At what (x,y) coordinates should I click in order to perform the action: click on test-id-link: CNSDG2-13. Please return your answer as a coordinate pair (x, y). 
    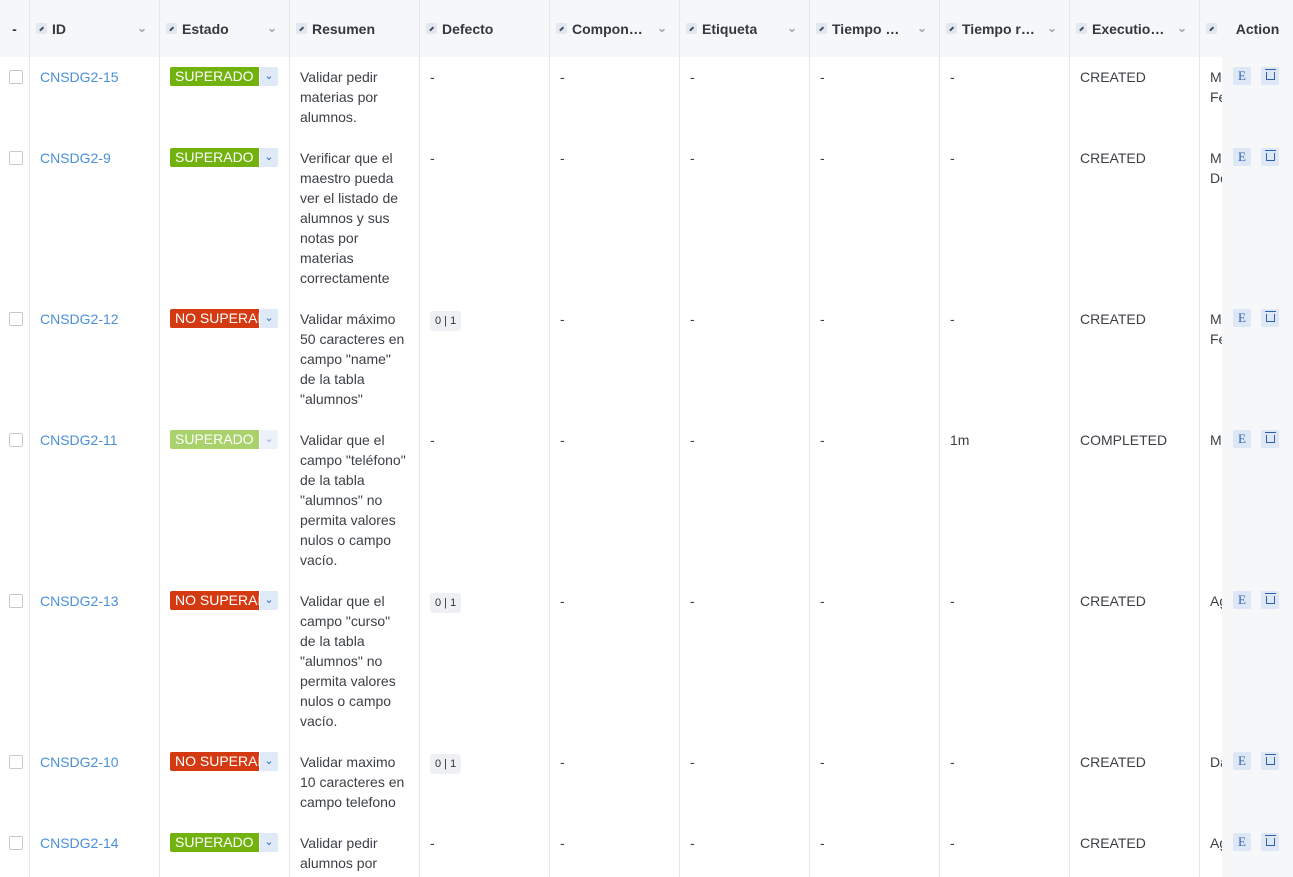
    Looking at the image, I should click on (79, 601).